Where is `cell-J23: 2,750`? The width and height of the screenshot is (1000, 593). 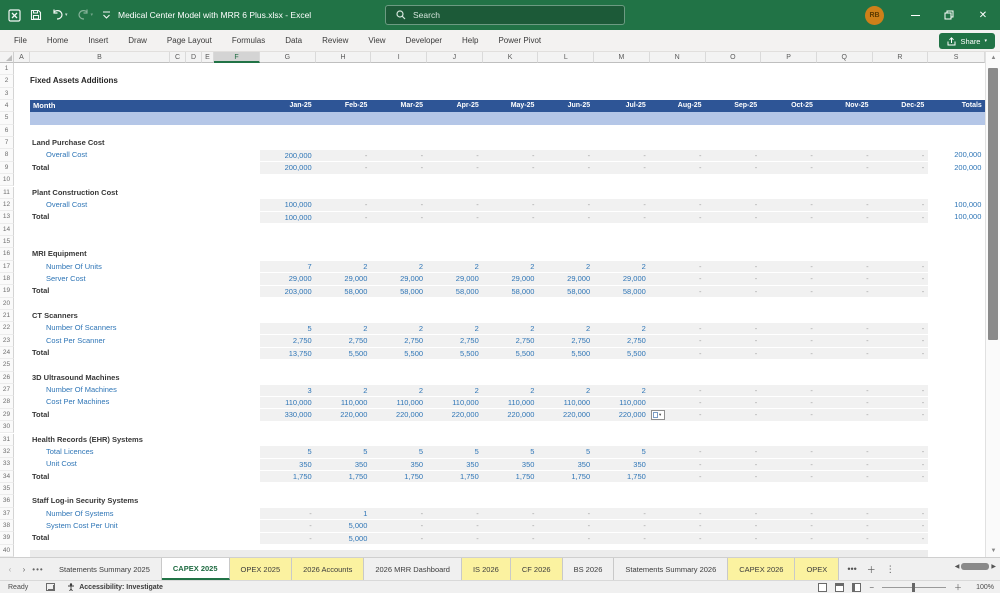
cell-J23: 2,750 is located at coordinates (455, 340).